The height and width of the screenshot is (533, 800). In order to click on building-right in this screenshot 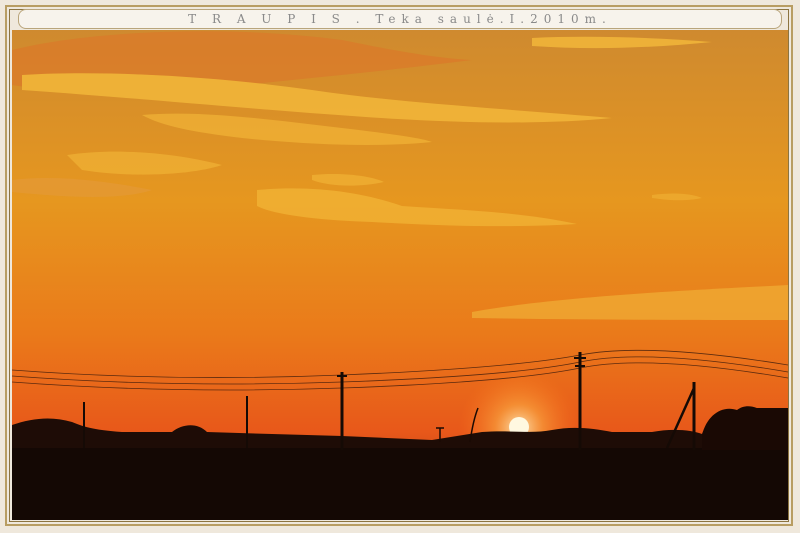, I will do `click(770, 423)`.